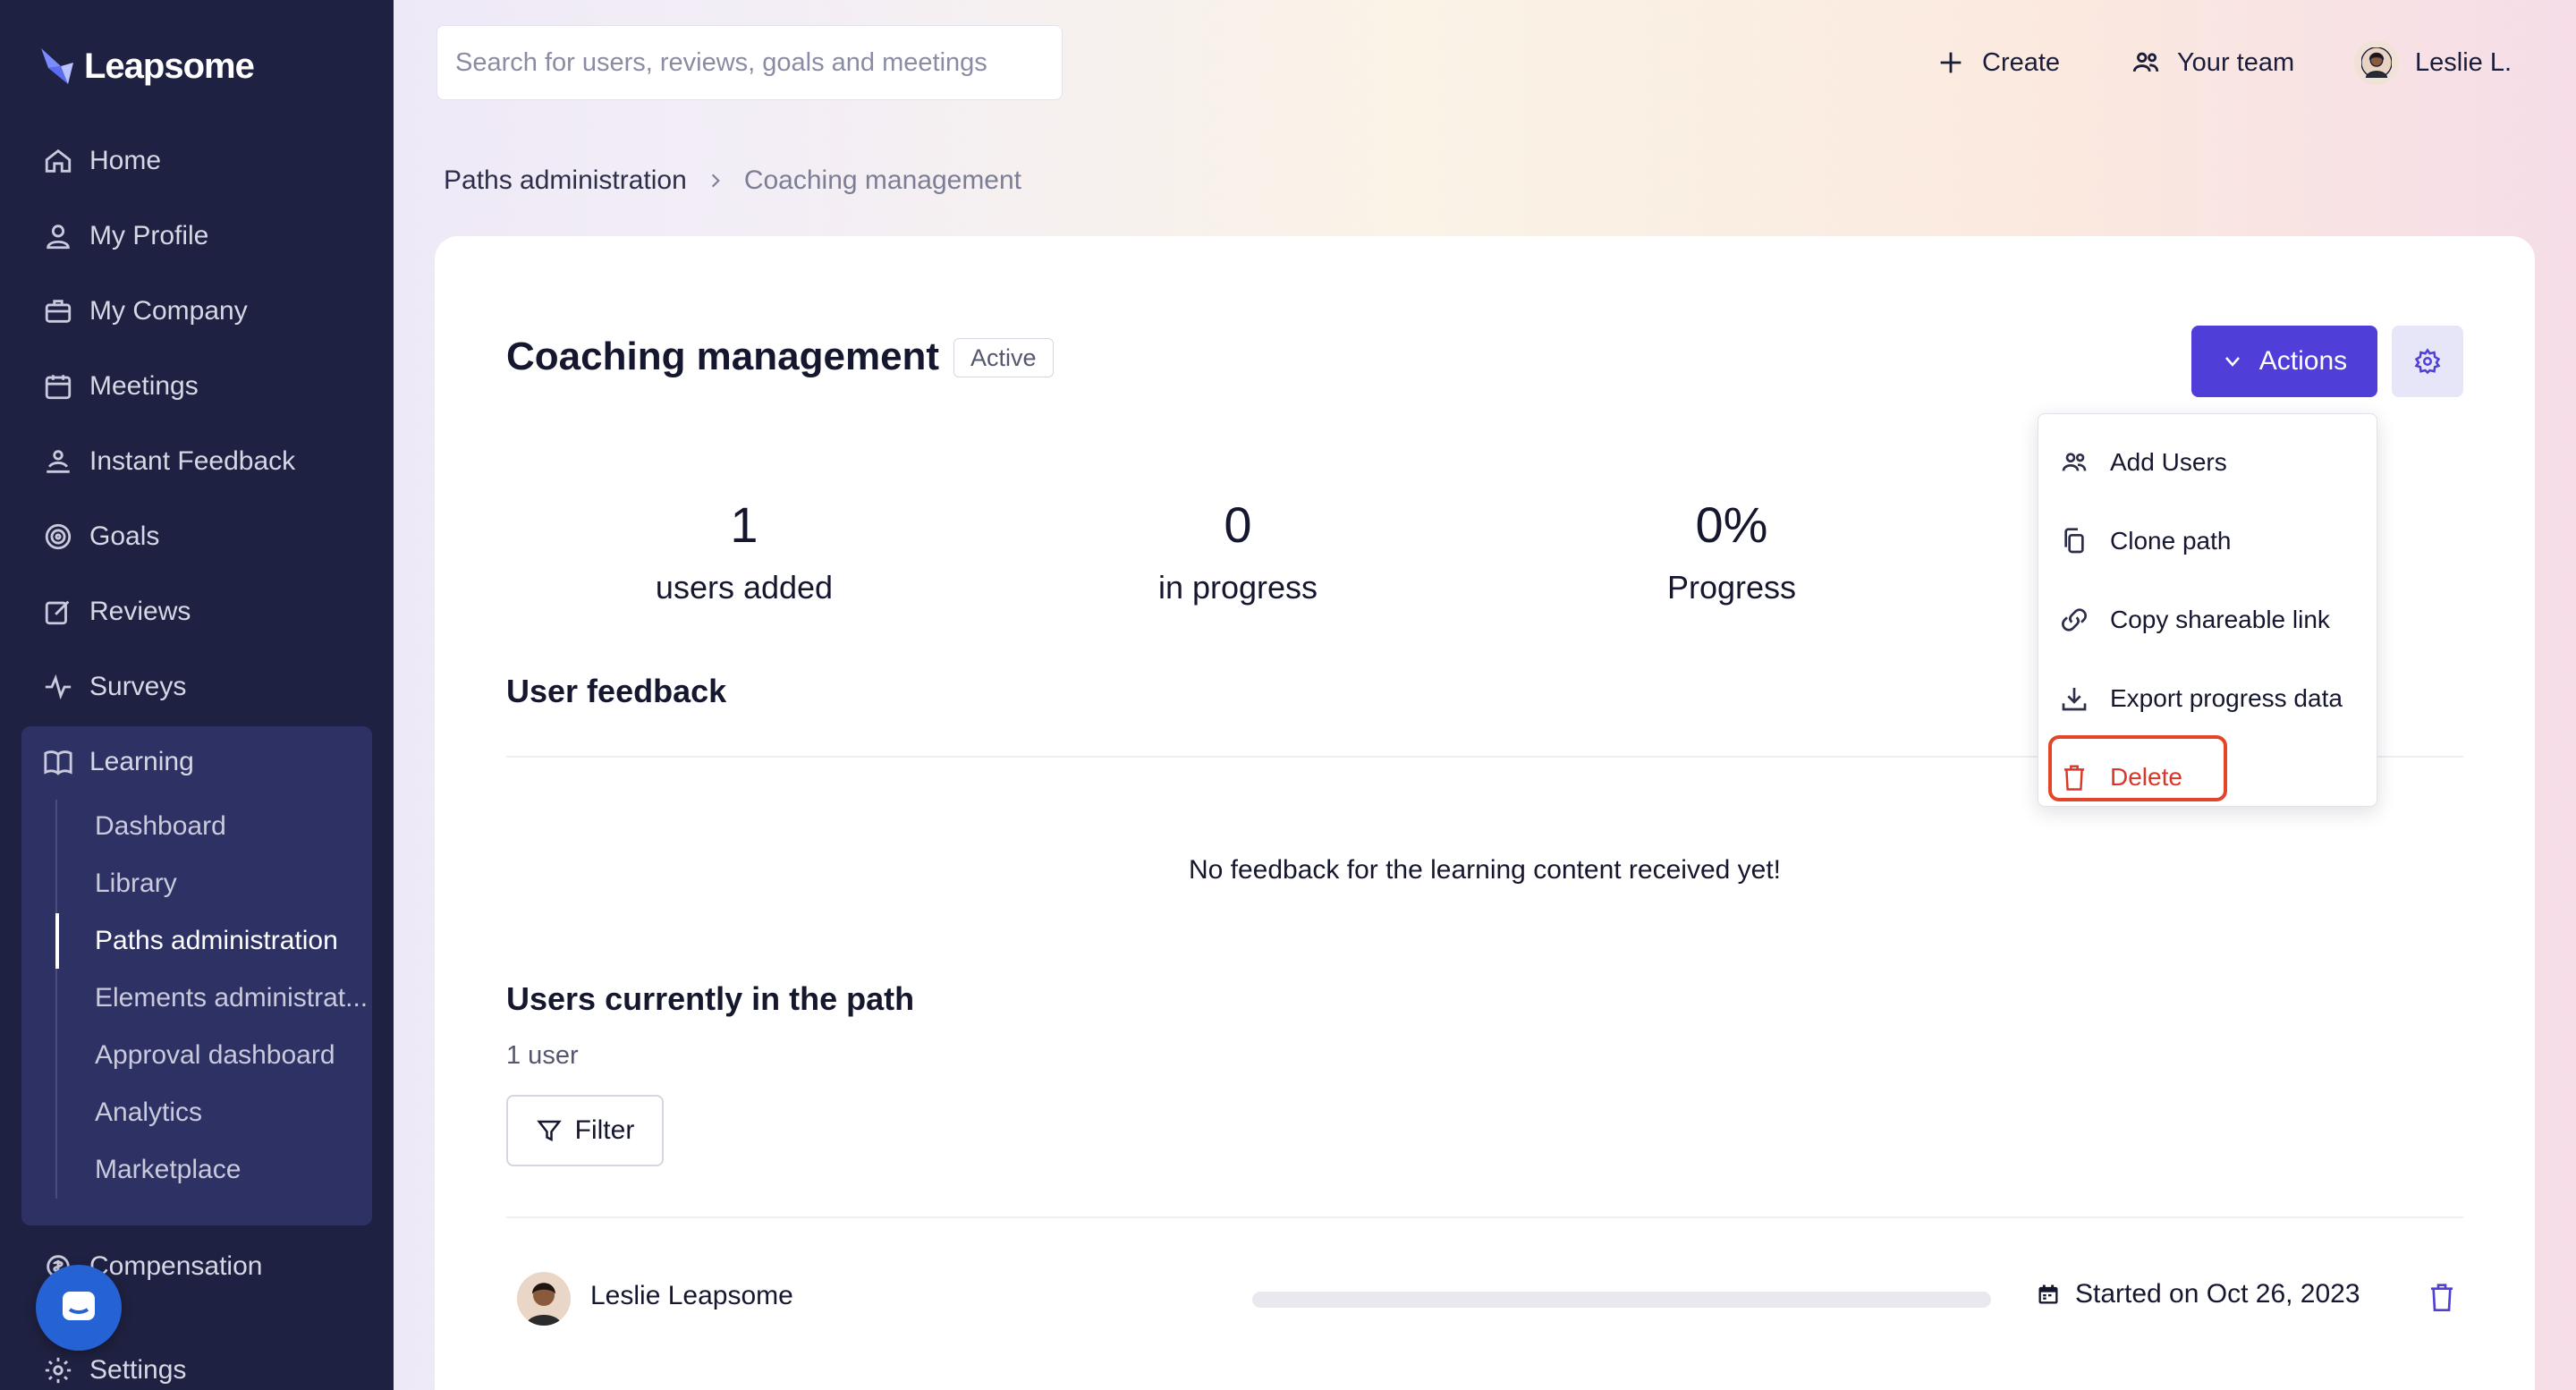 The height and width of the screenshot is (1390, 2576). What do you see at coordinates (58, 1370) in the screenshot?
I see `gear-icon` at bounding box center [58, 1370].